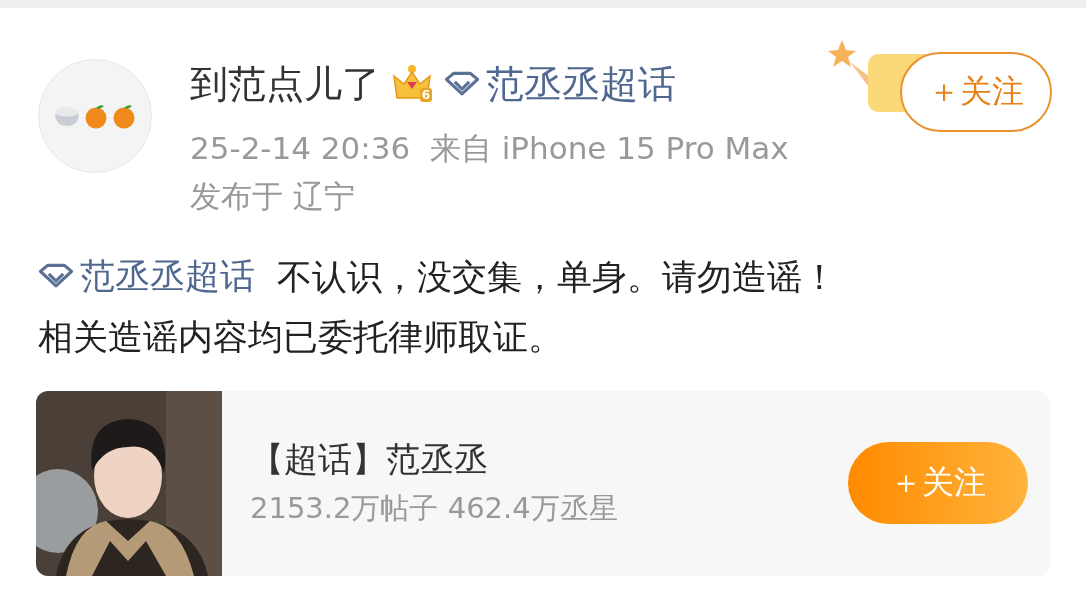 The width and height of the screenshot is (1086, 615). What do you see at coordinates (273, 196) in the screenshot?
I see `post-location: 发布于 辽宁` at bounding box center [273, 196].